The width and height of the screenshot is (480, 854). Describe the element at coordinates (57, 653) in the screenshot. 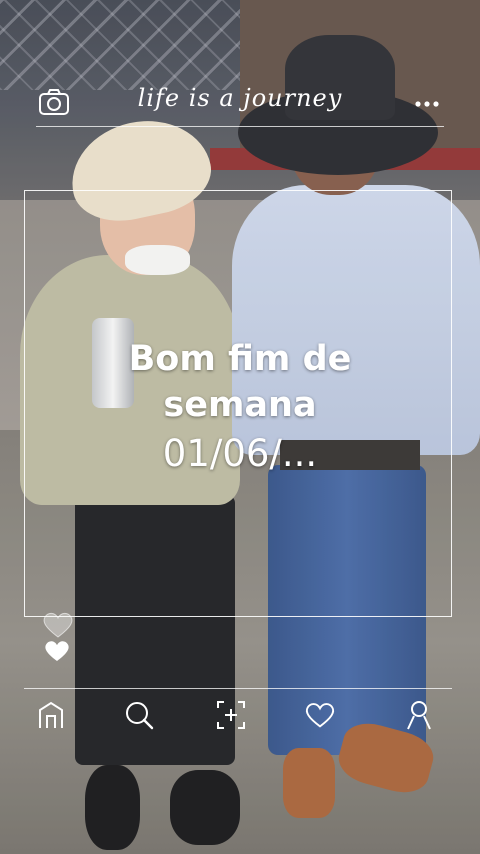

I see `heart-filled-icon` at that location.